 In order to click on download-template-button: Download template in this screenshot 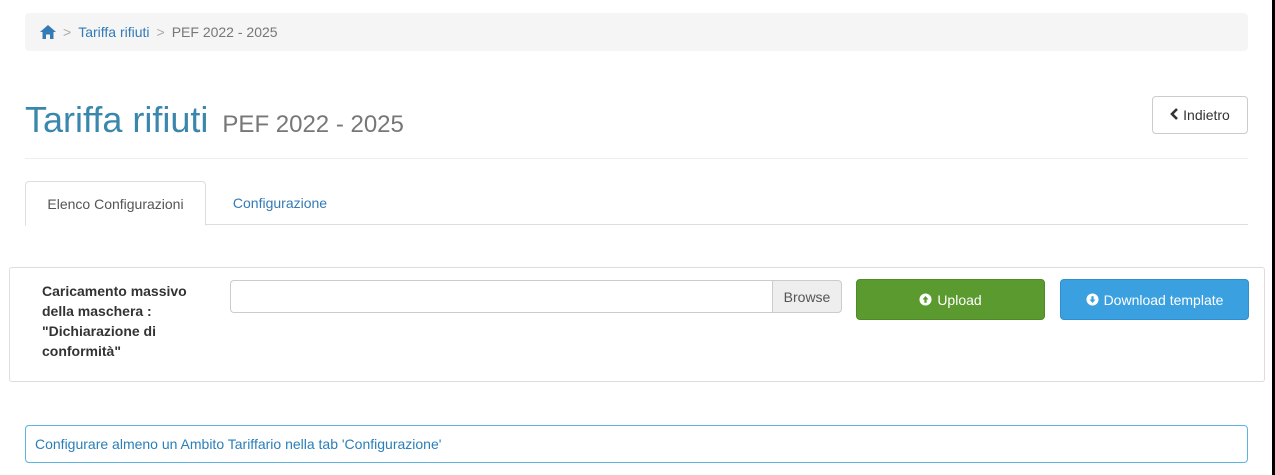, I will do `click(1154, 299)`.